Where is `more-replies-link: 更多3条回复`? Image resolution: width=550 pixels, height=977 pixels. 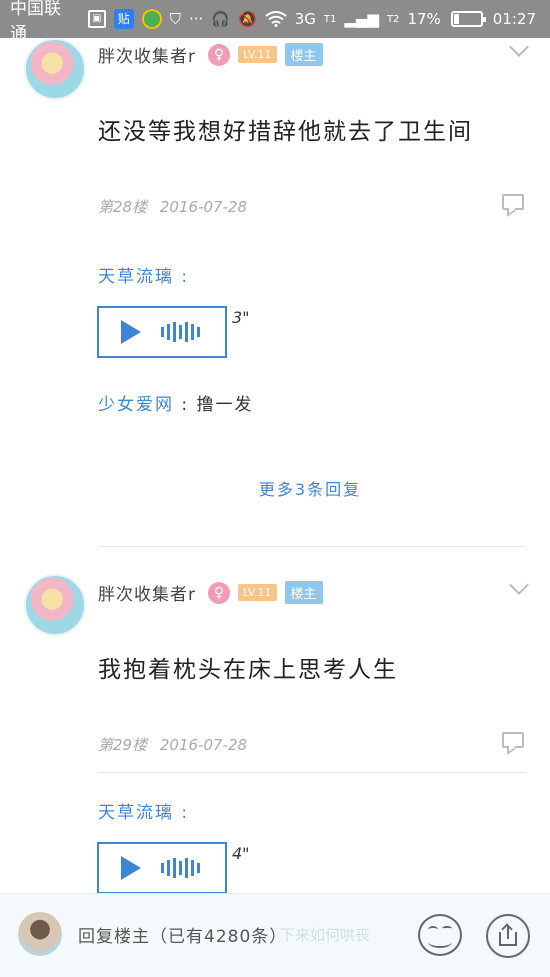
more-replies-link: 更多3条回复 is located at coordinates (275, 488).